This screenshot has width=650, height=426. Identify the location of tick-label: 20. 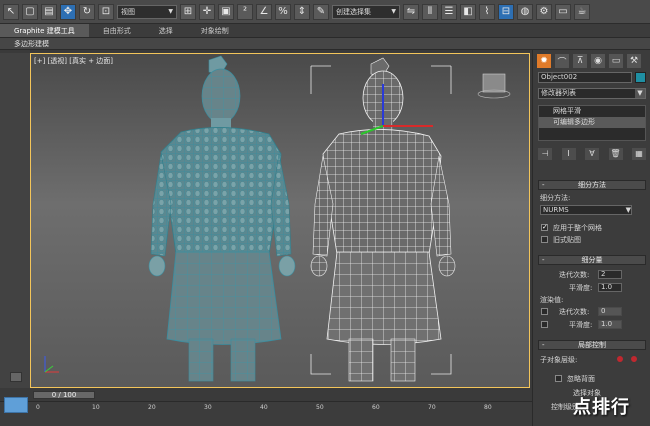
(152, 407).